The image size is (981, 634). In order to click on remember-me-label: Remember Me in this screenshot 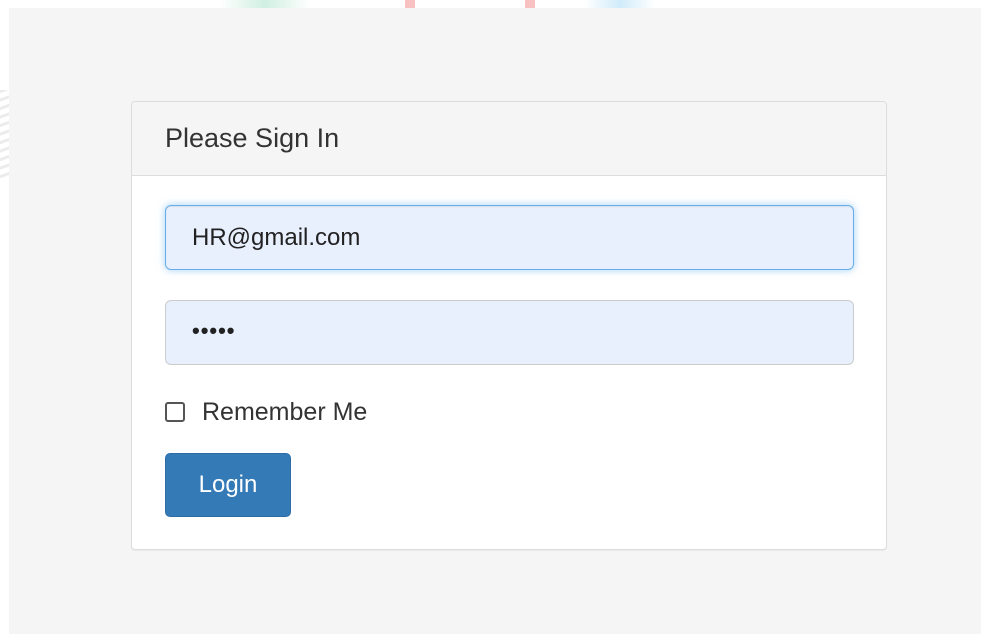, I will do `click(284, 412)`.